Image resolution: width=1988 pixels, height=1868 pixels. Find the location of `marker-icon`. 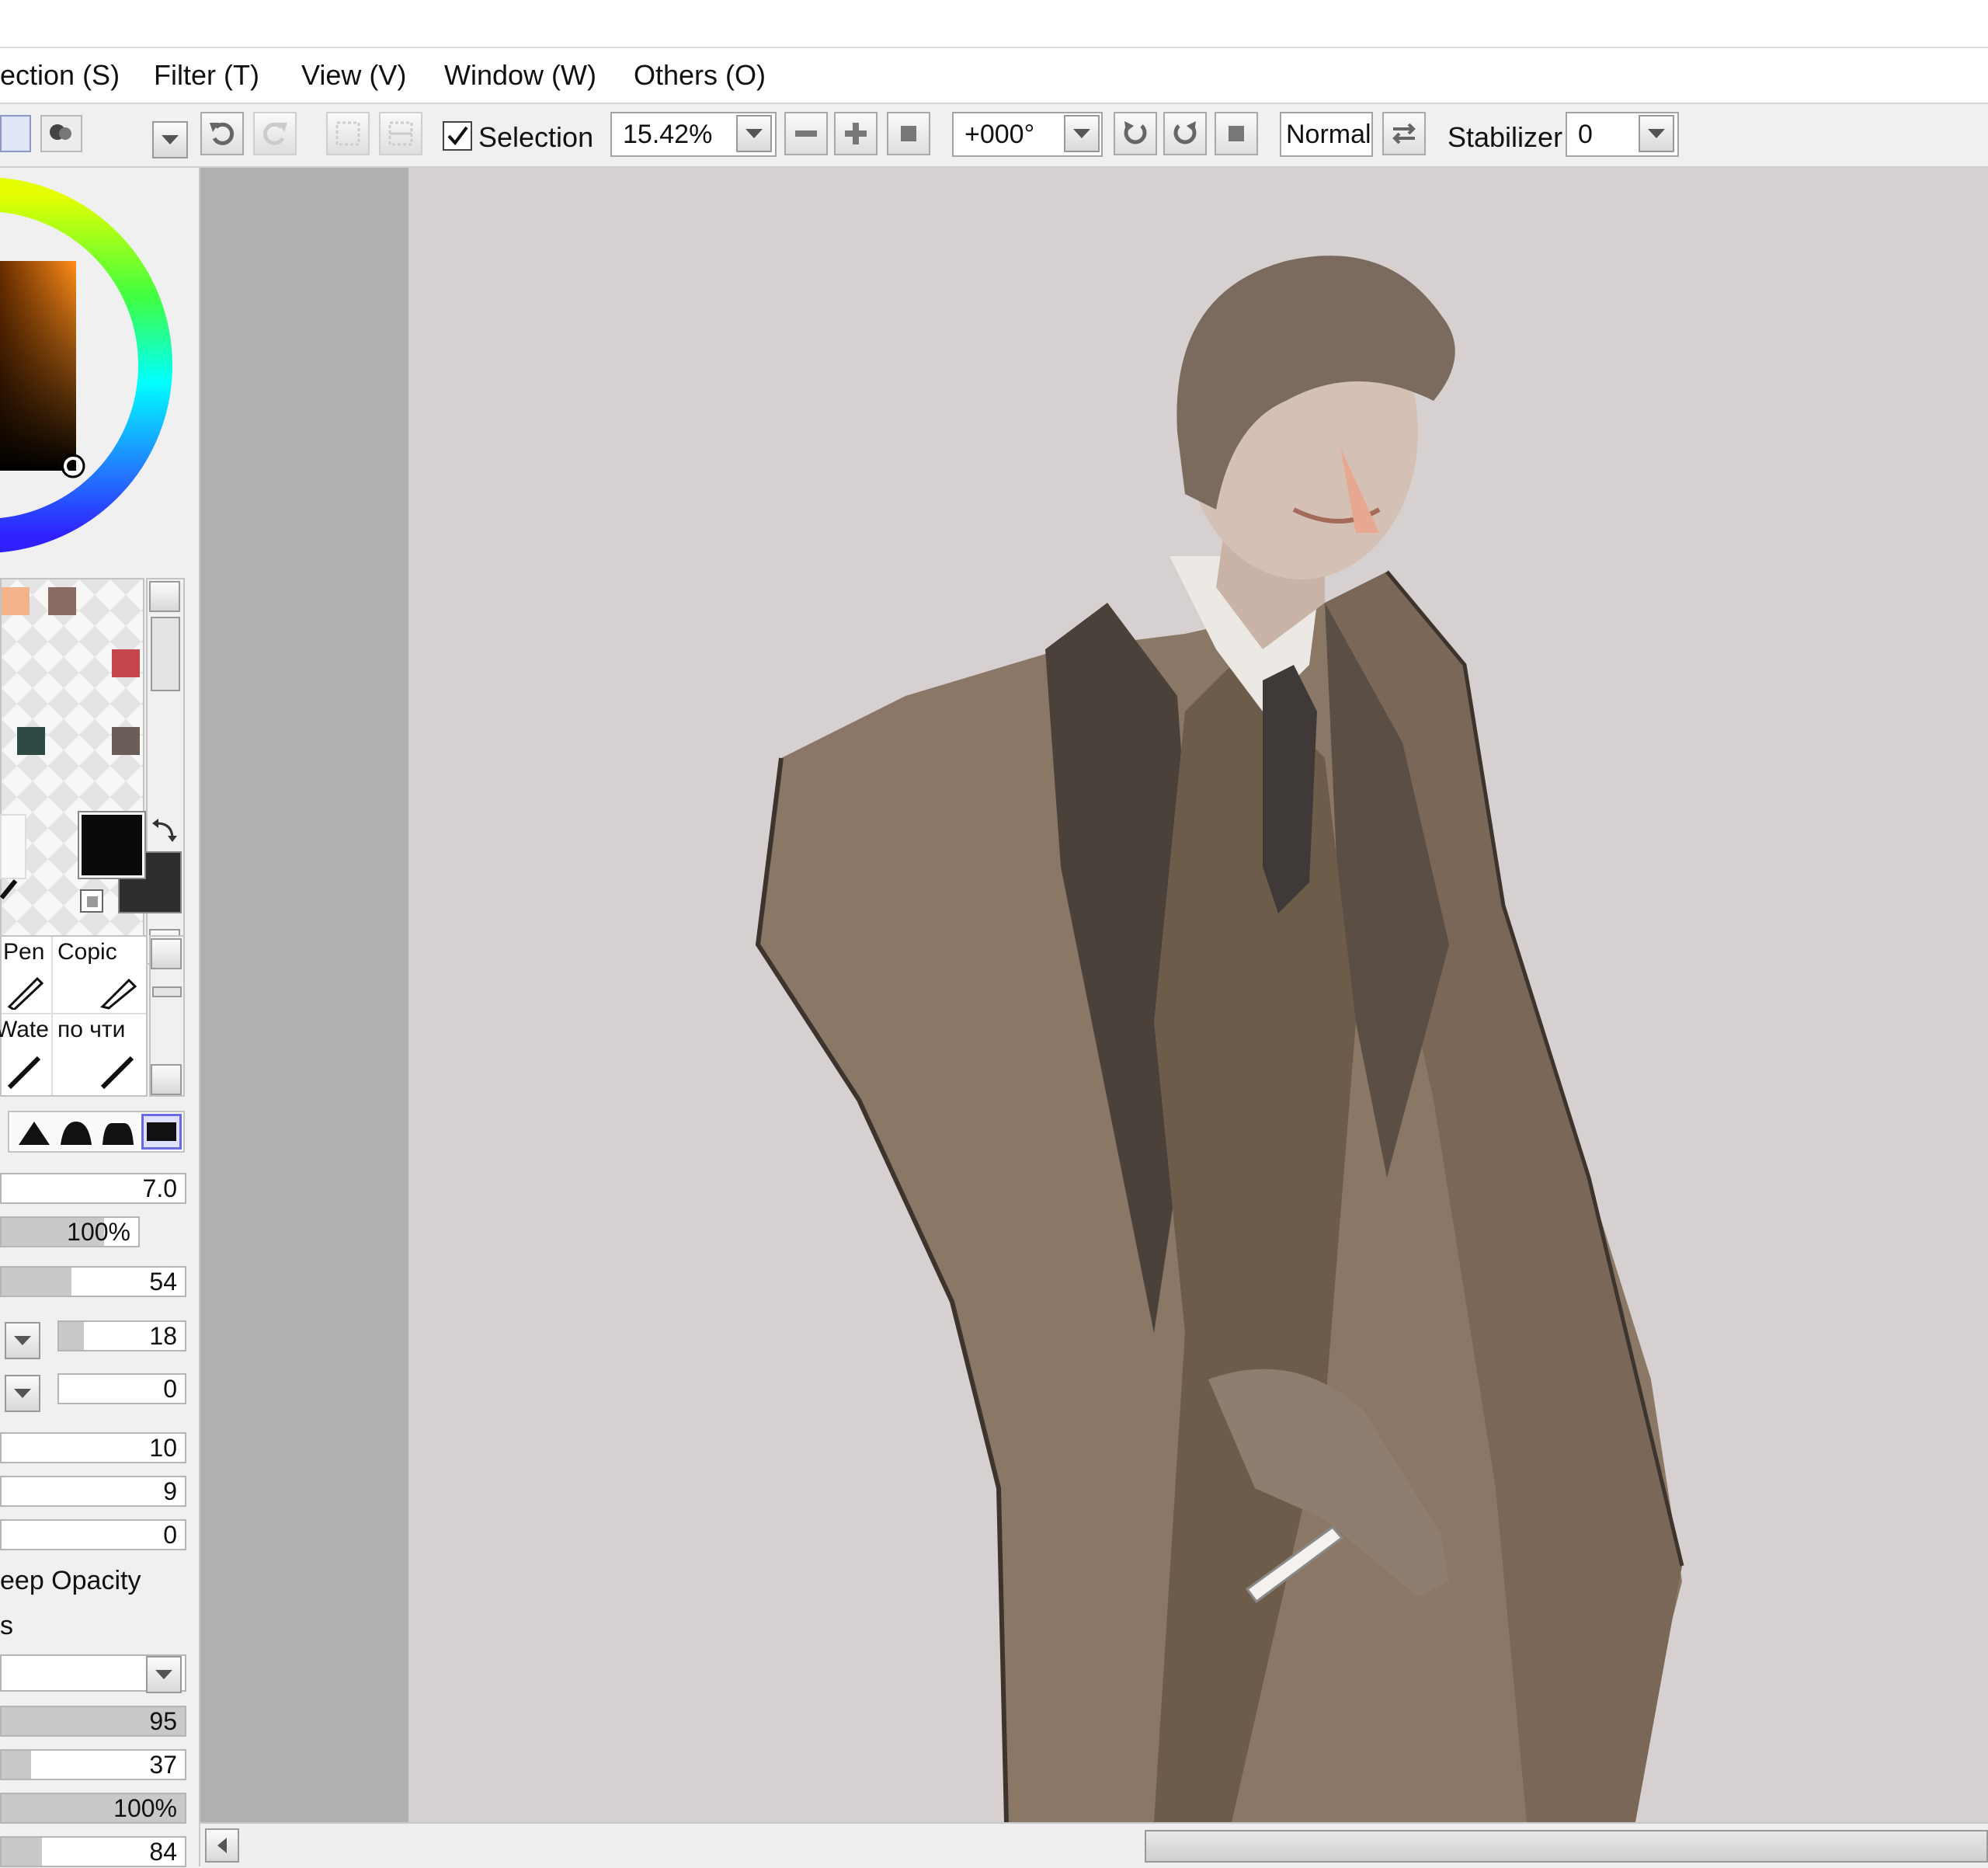

marker-icon is located at coordinates (119, 994).